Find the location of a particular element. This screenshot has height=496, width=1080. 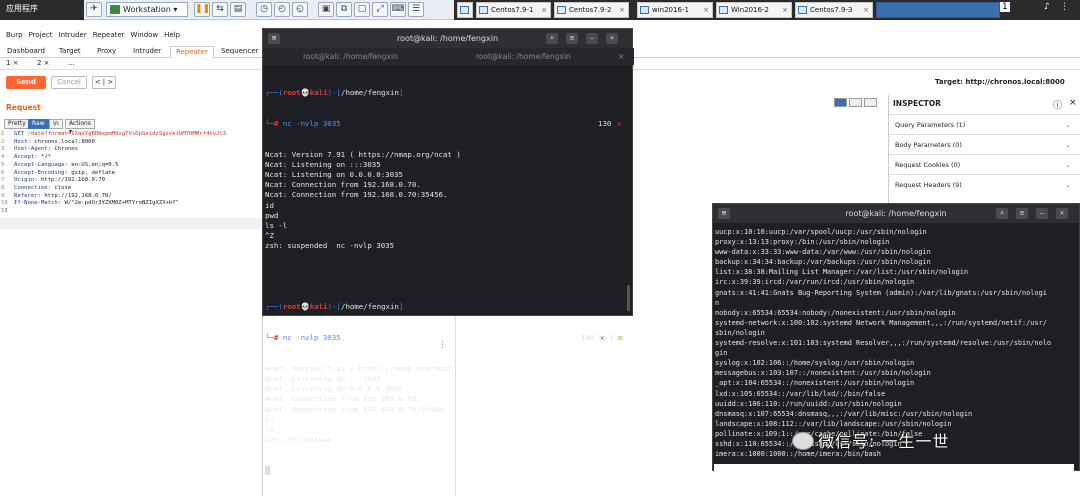

menu-project: Project is located at coordinates (41, 35).